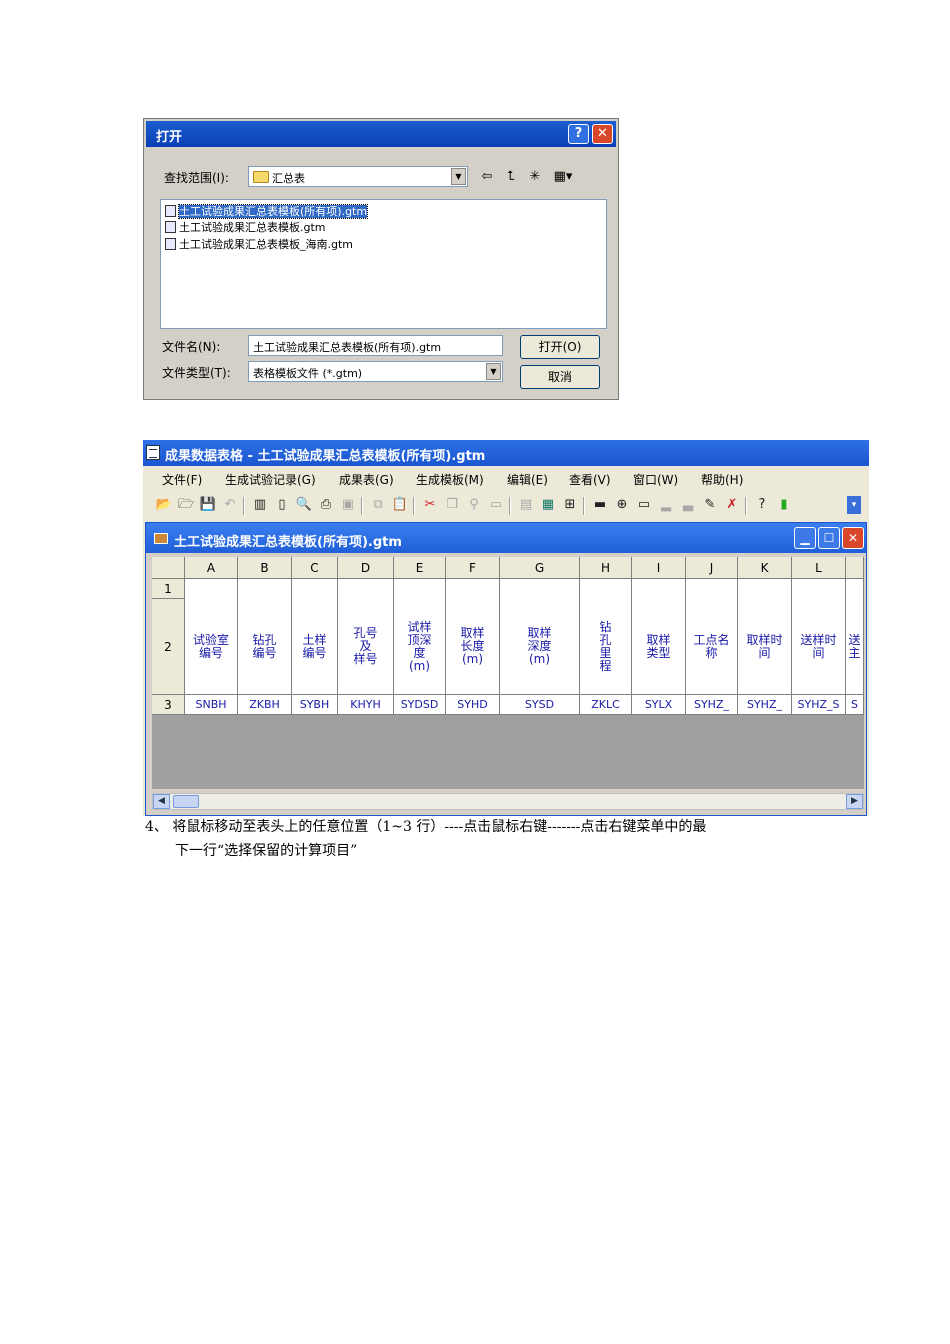  I want to click on field-cell: SNBH, so click(211, 705).